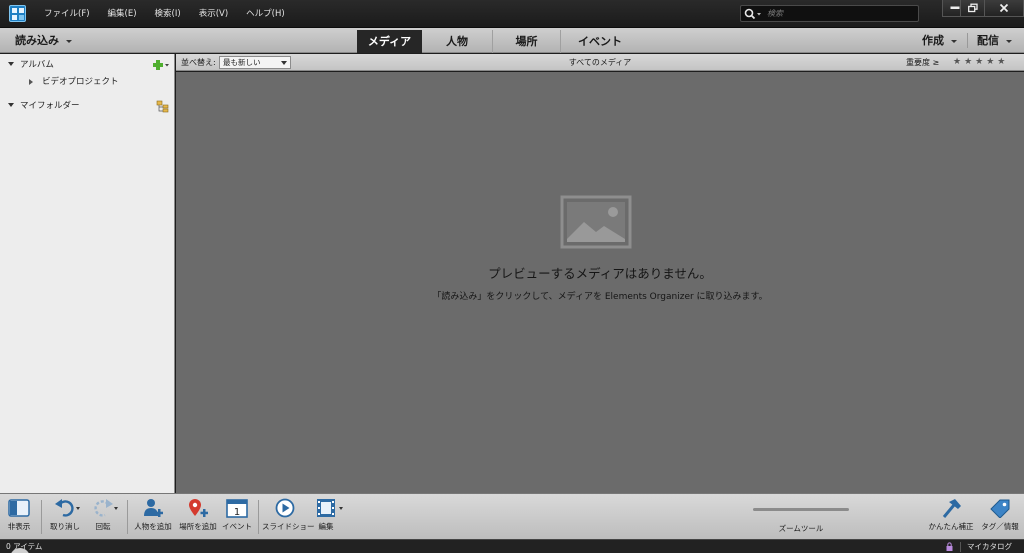  Describe the element at coordinates (951, 526) in the screenshot. I see `instant-fix-label: かんたん補正` at that location.